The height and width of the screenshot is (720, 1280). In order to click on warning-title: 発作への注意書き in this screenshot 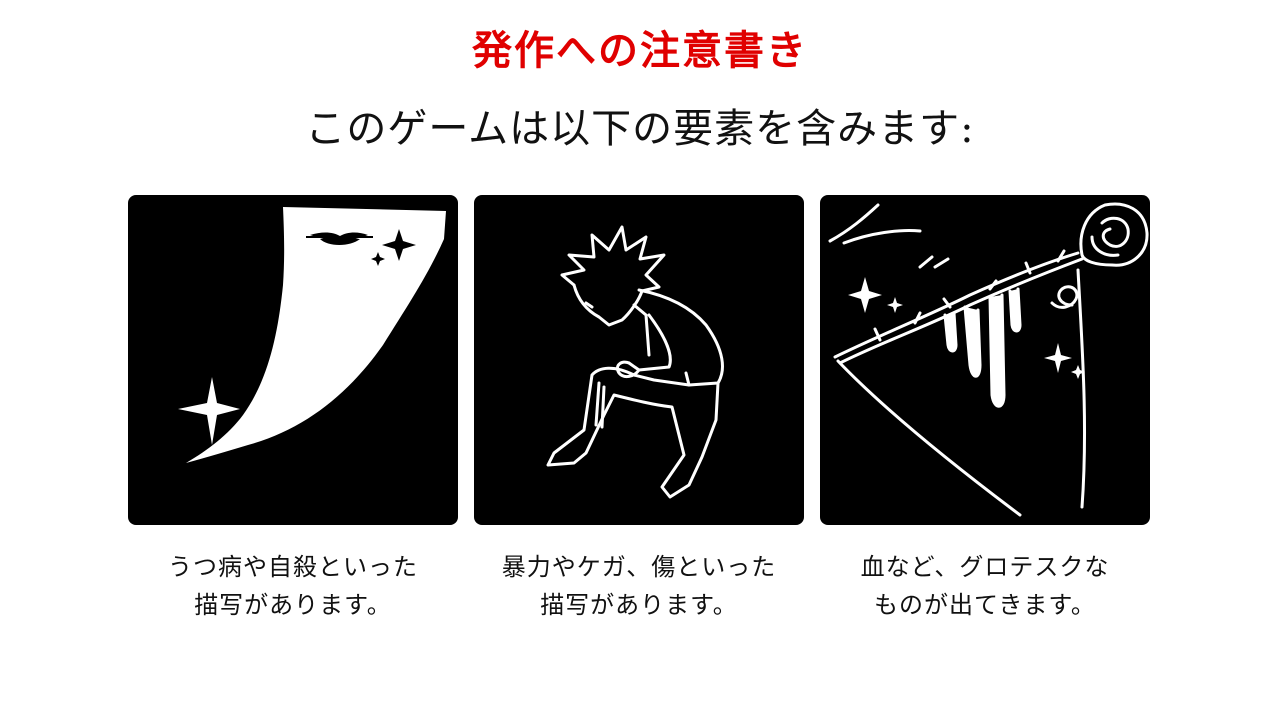, I will do `click(640, 51)`.